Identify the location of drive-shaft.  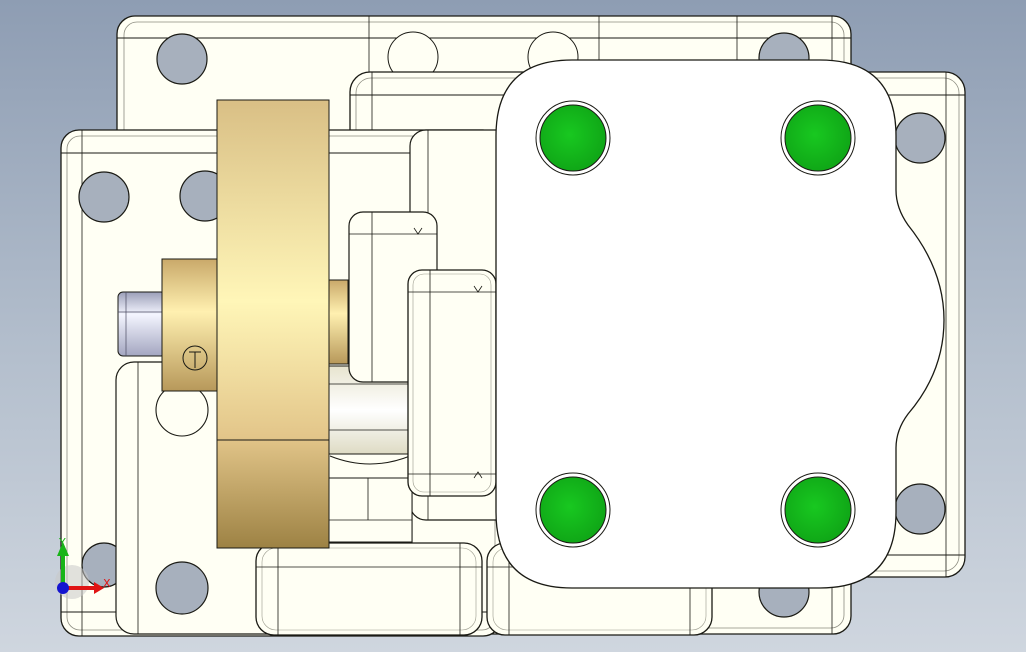
(142, 324).